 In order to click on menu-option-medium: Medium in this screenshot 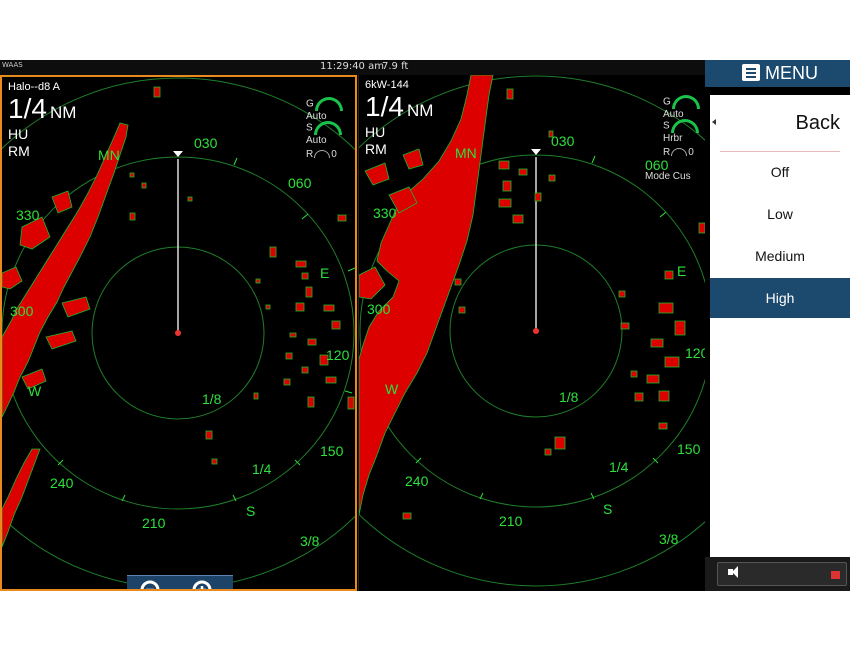, I will do `click(780, 256)`.